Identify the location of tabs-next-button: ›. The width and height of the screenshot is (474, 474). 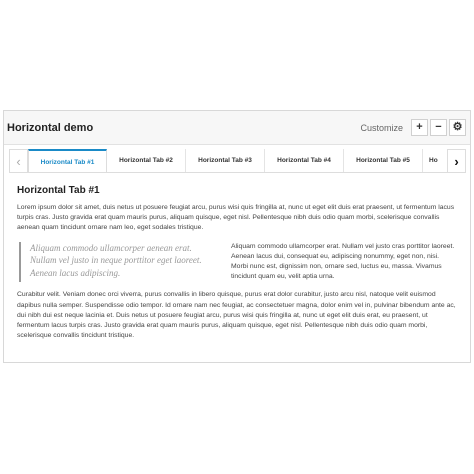
(456, 160).